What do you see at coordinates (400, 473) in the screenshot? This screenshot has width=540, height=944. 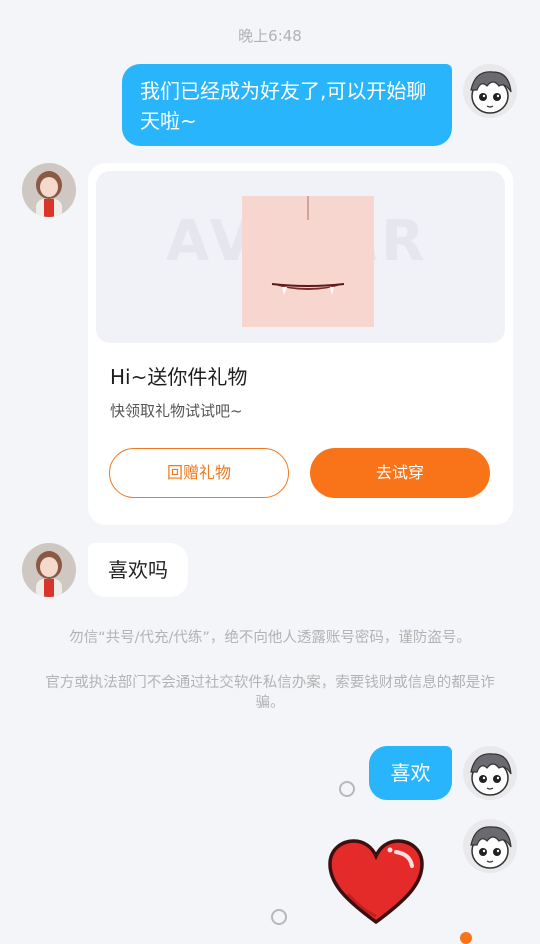 I see `try-on-button: 去试穿` at bounding box center [400, 473].